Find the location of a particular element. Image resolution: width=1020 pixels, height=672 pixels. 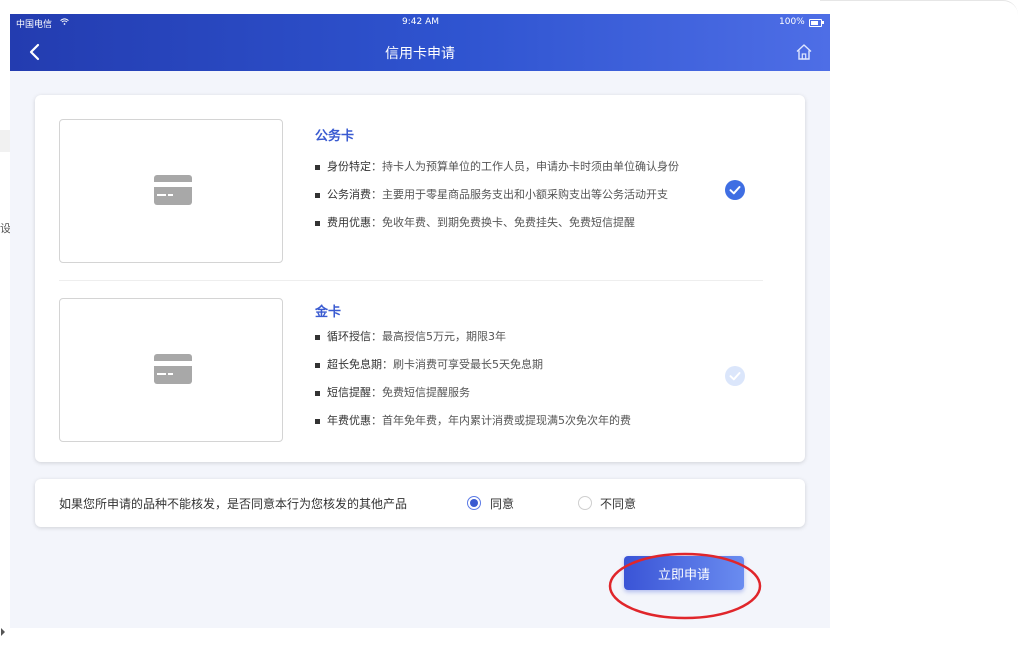

feature-text: ：主要用于零星商品服务支出和小额采购支出等公务活动开支 is located at coordinates (519, 194).